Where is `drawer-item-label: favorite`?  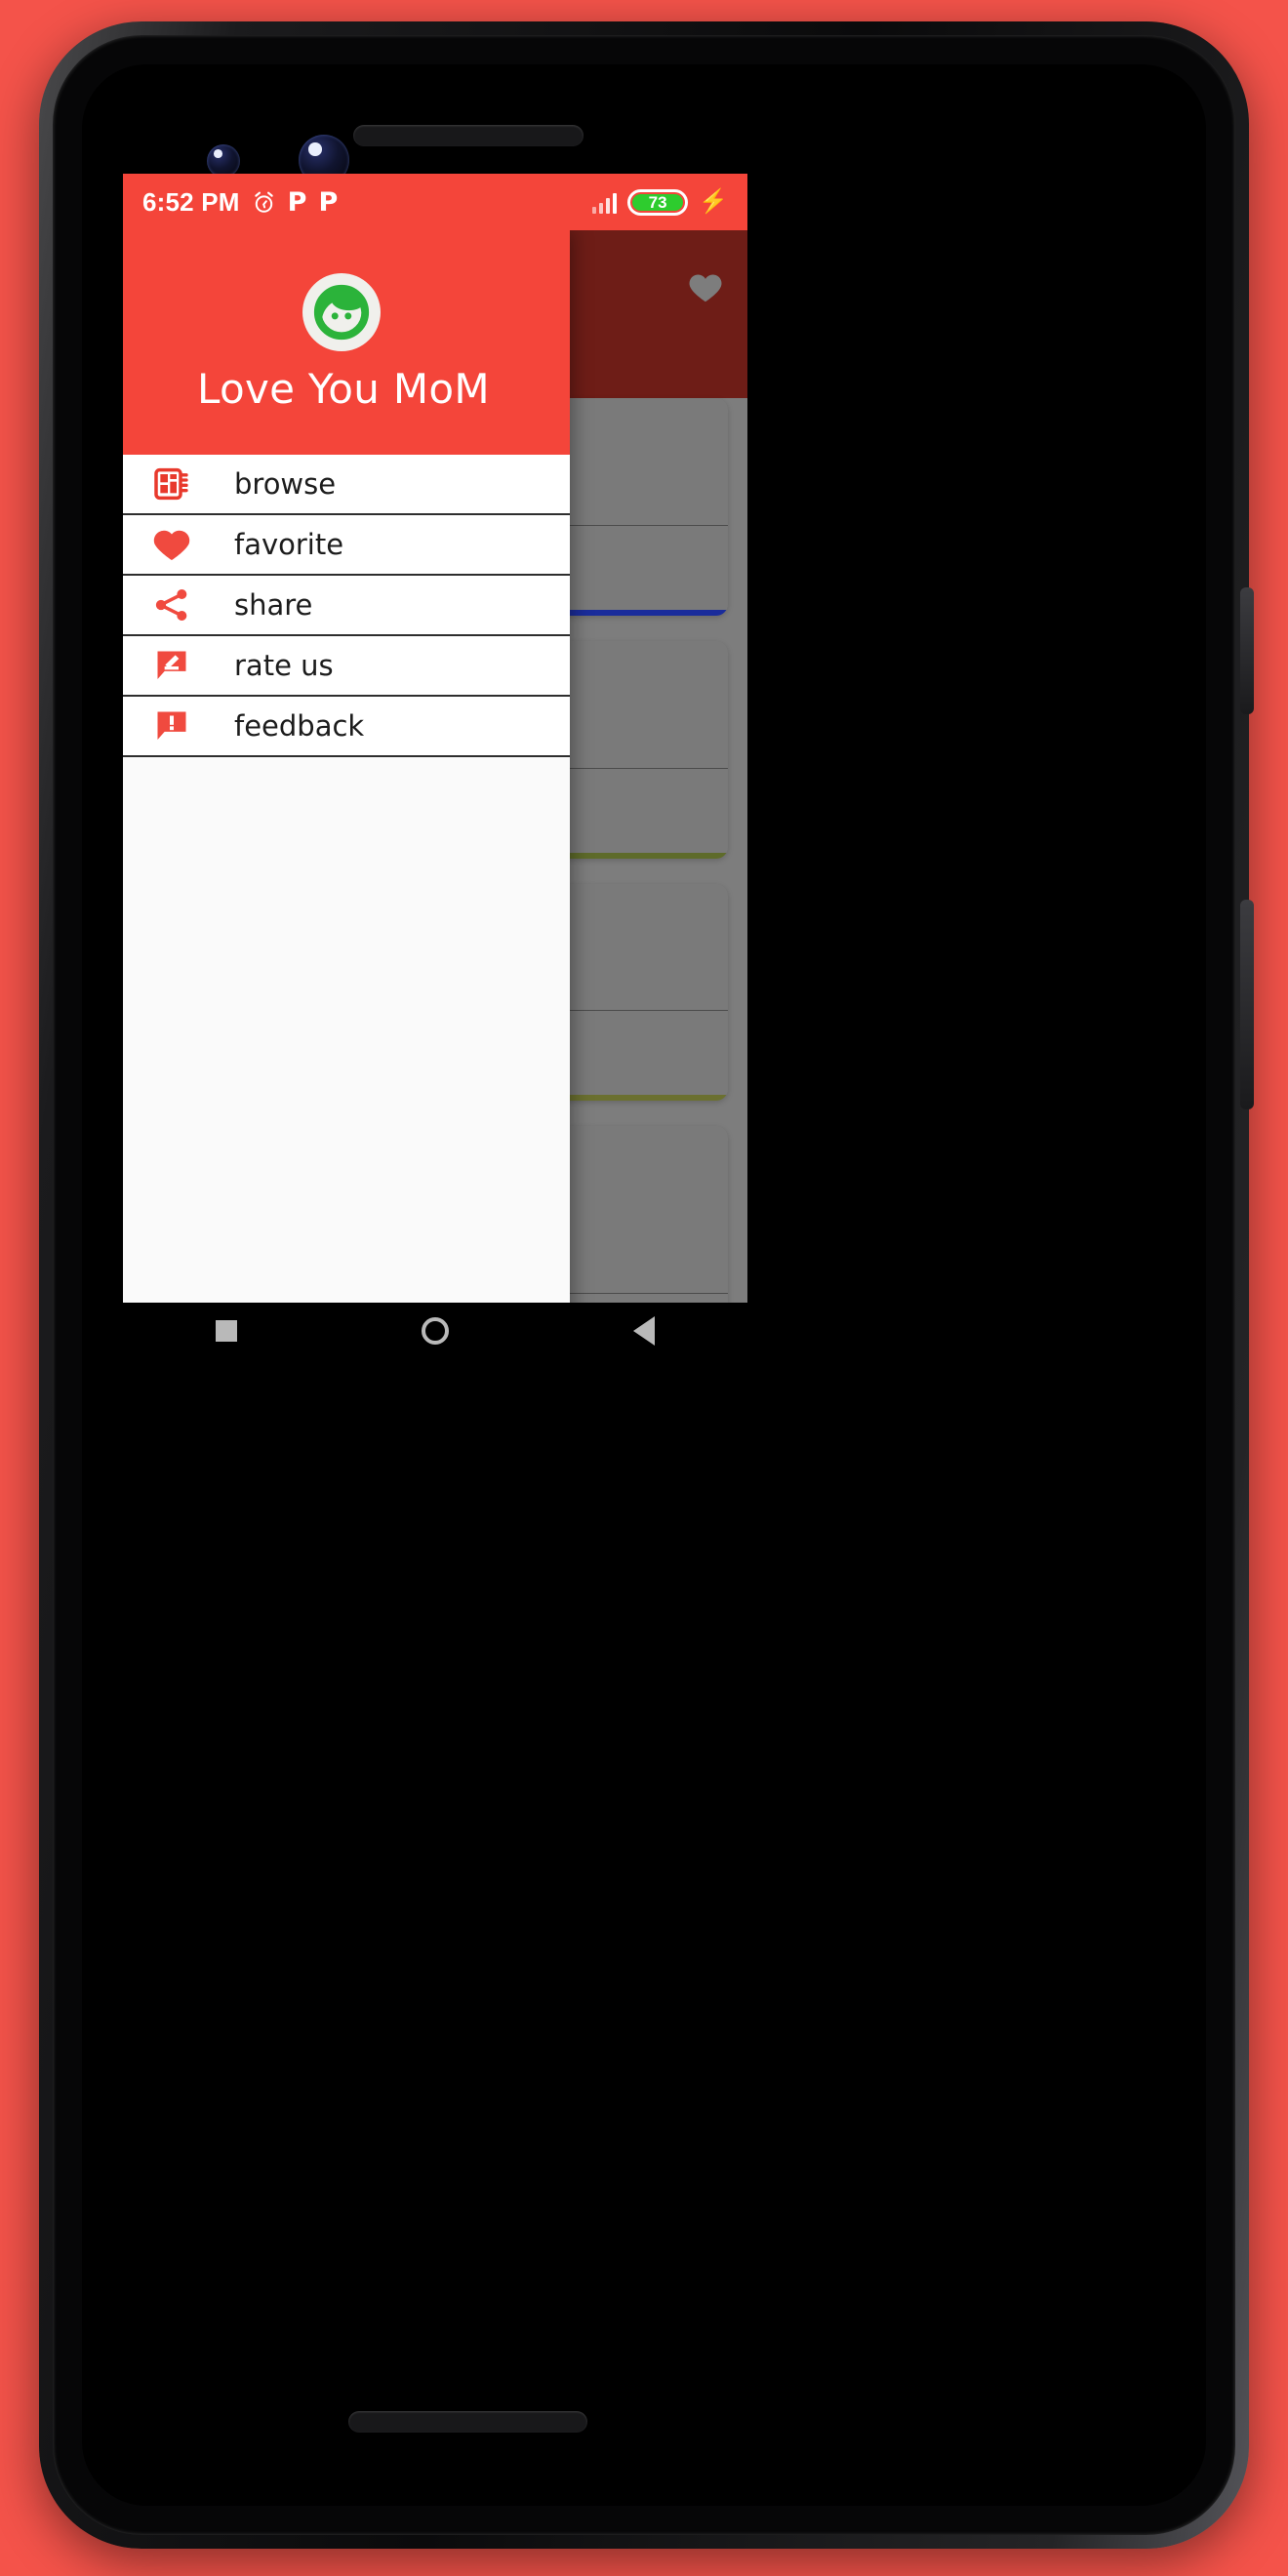 drawer-item-label: favorite is located at coordinates (289, 544).